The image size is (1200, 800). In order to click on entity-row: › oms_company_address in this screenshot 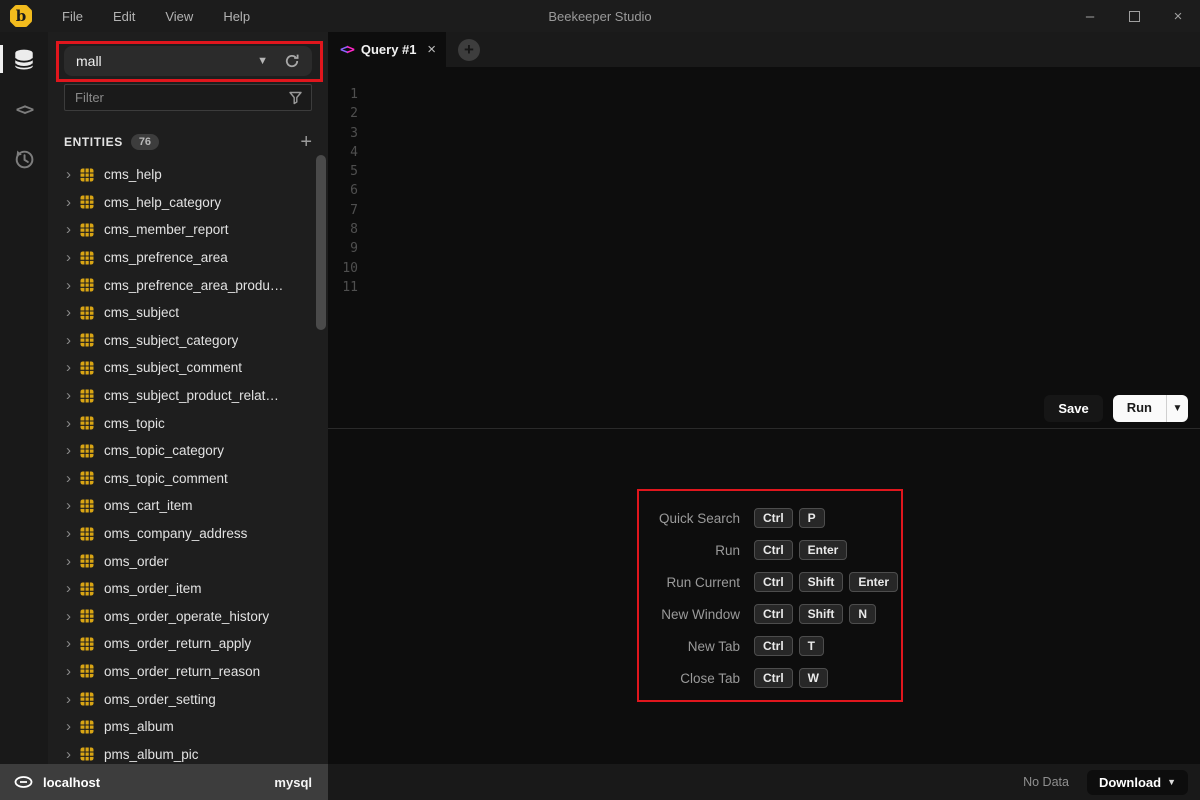, I will do `click(188, 534)`.